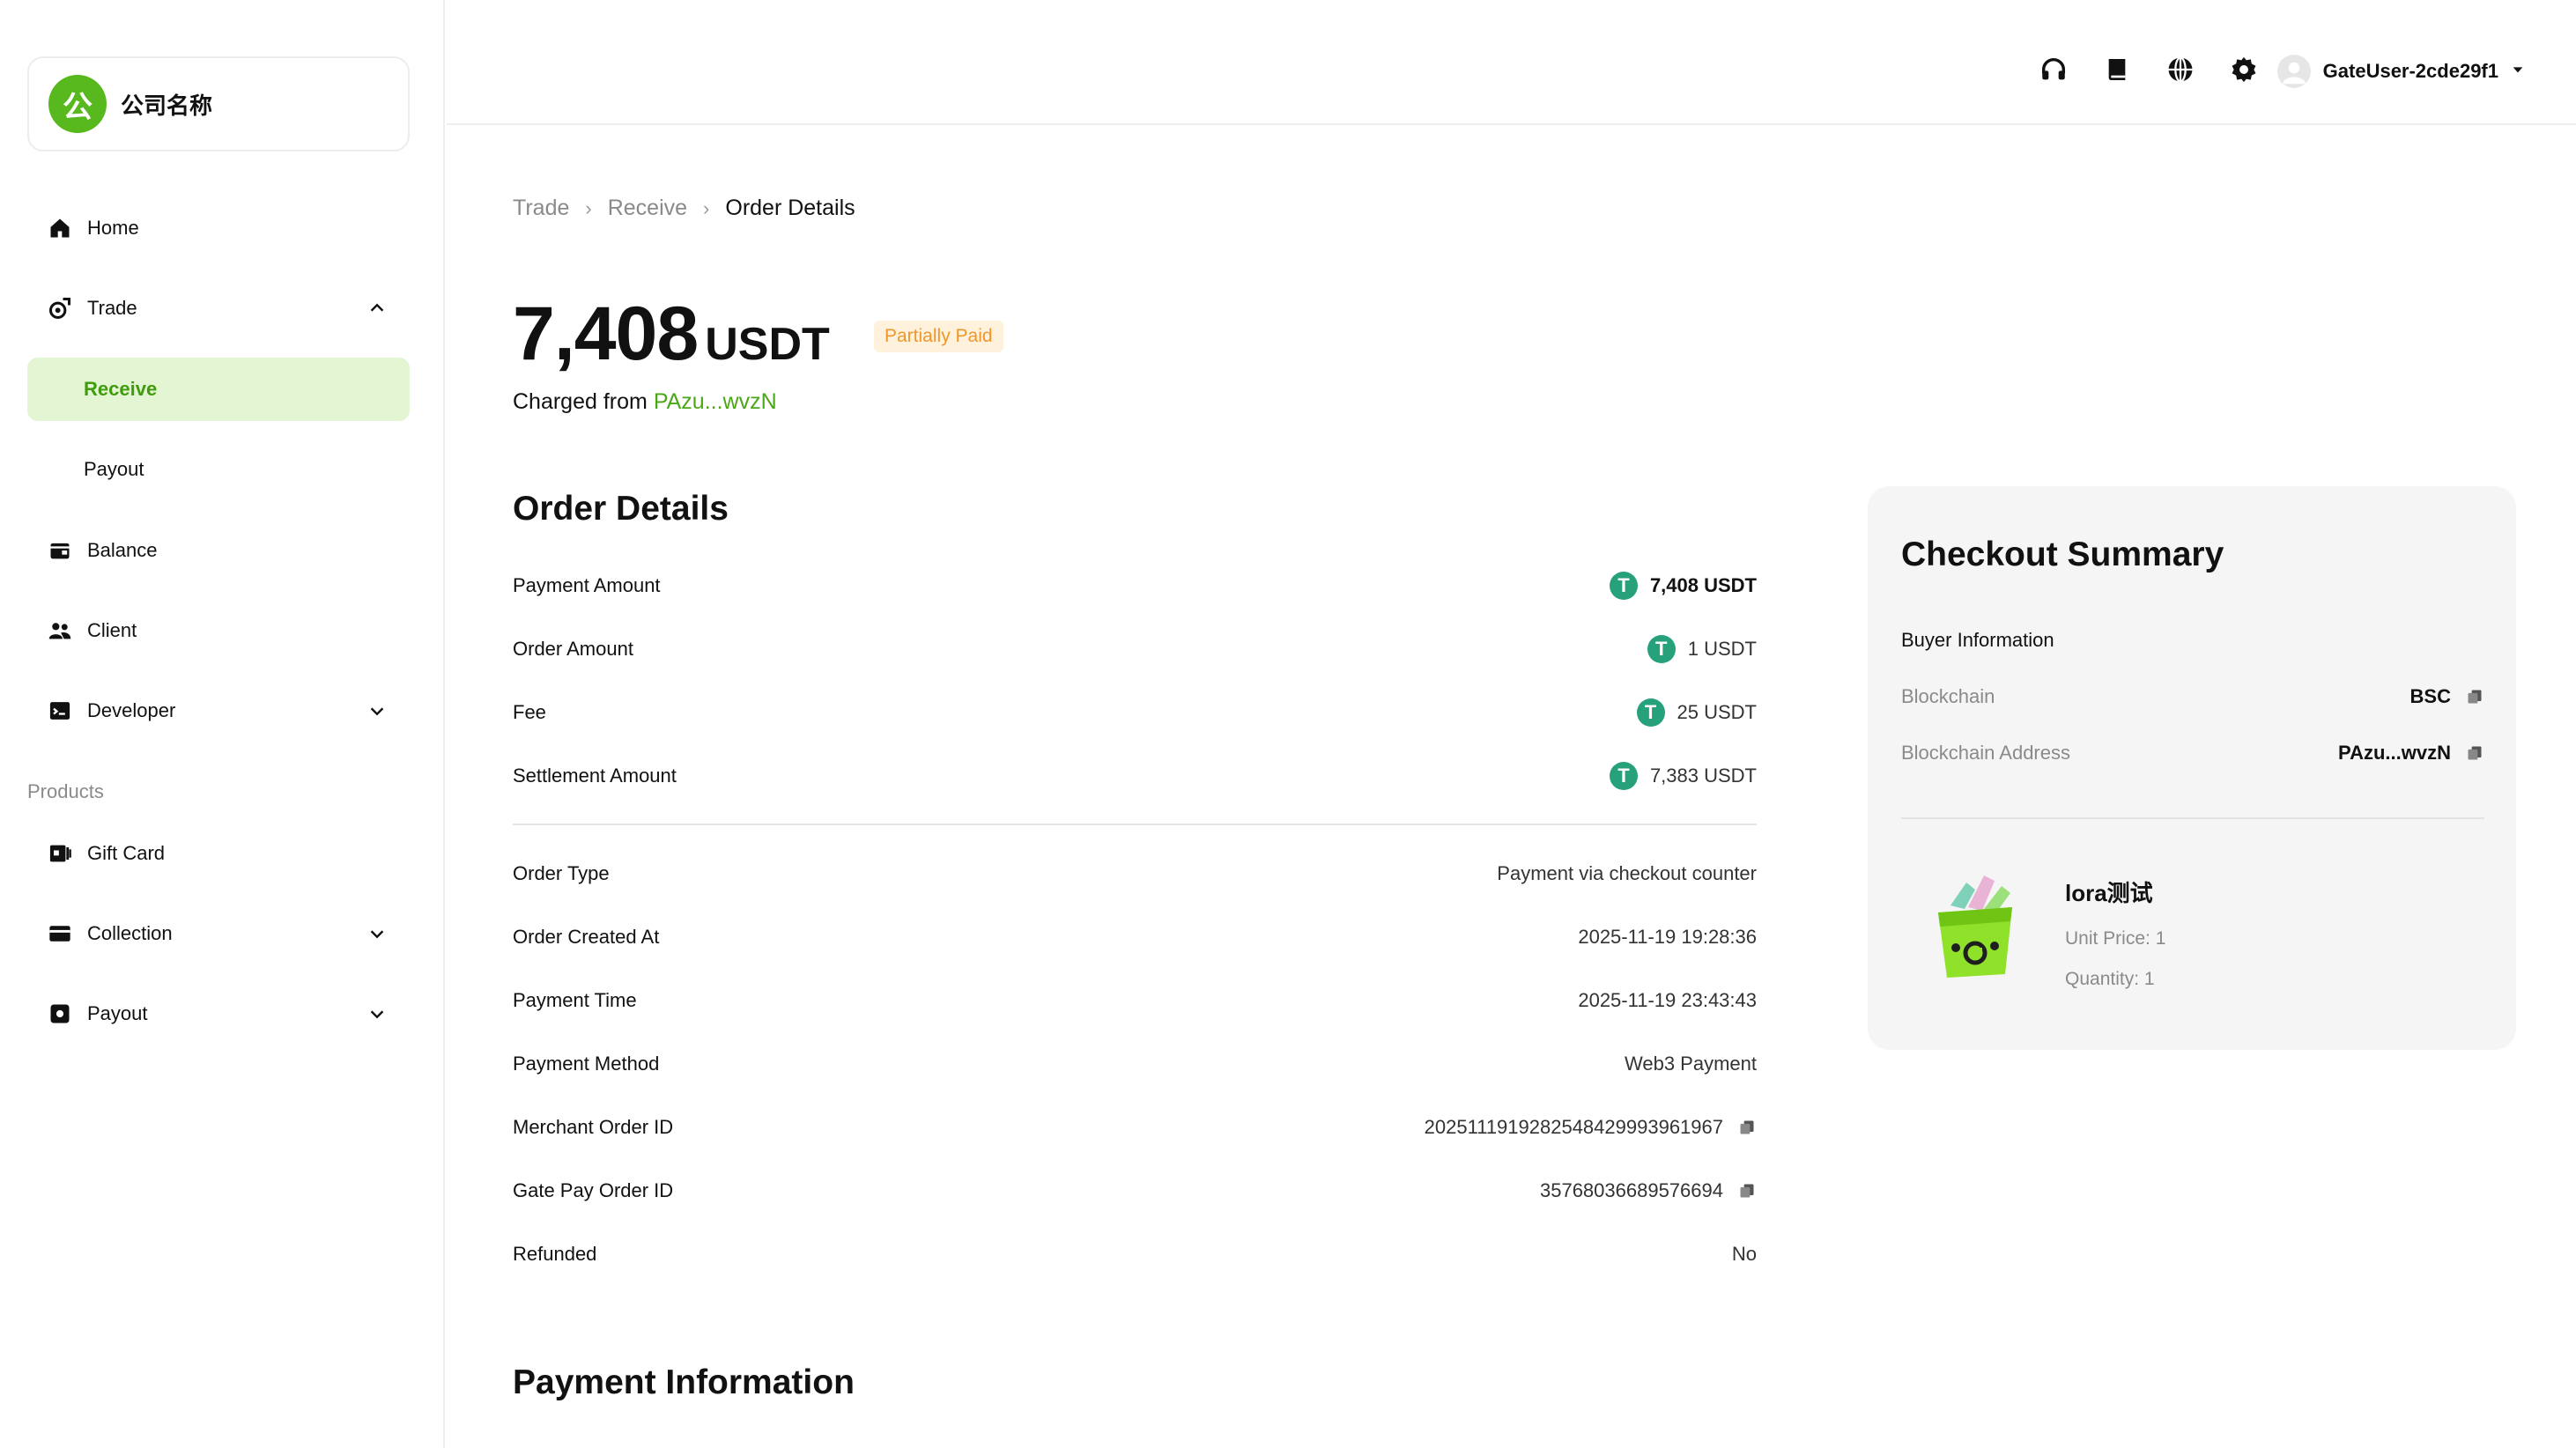 The image size is (2576, 1448). Describe the element at coordinates (1668, 1000) in the screenshot. I see `detail-value: 2025-11-19 23:43:43` at that location.